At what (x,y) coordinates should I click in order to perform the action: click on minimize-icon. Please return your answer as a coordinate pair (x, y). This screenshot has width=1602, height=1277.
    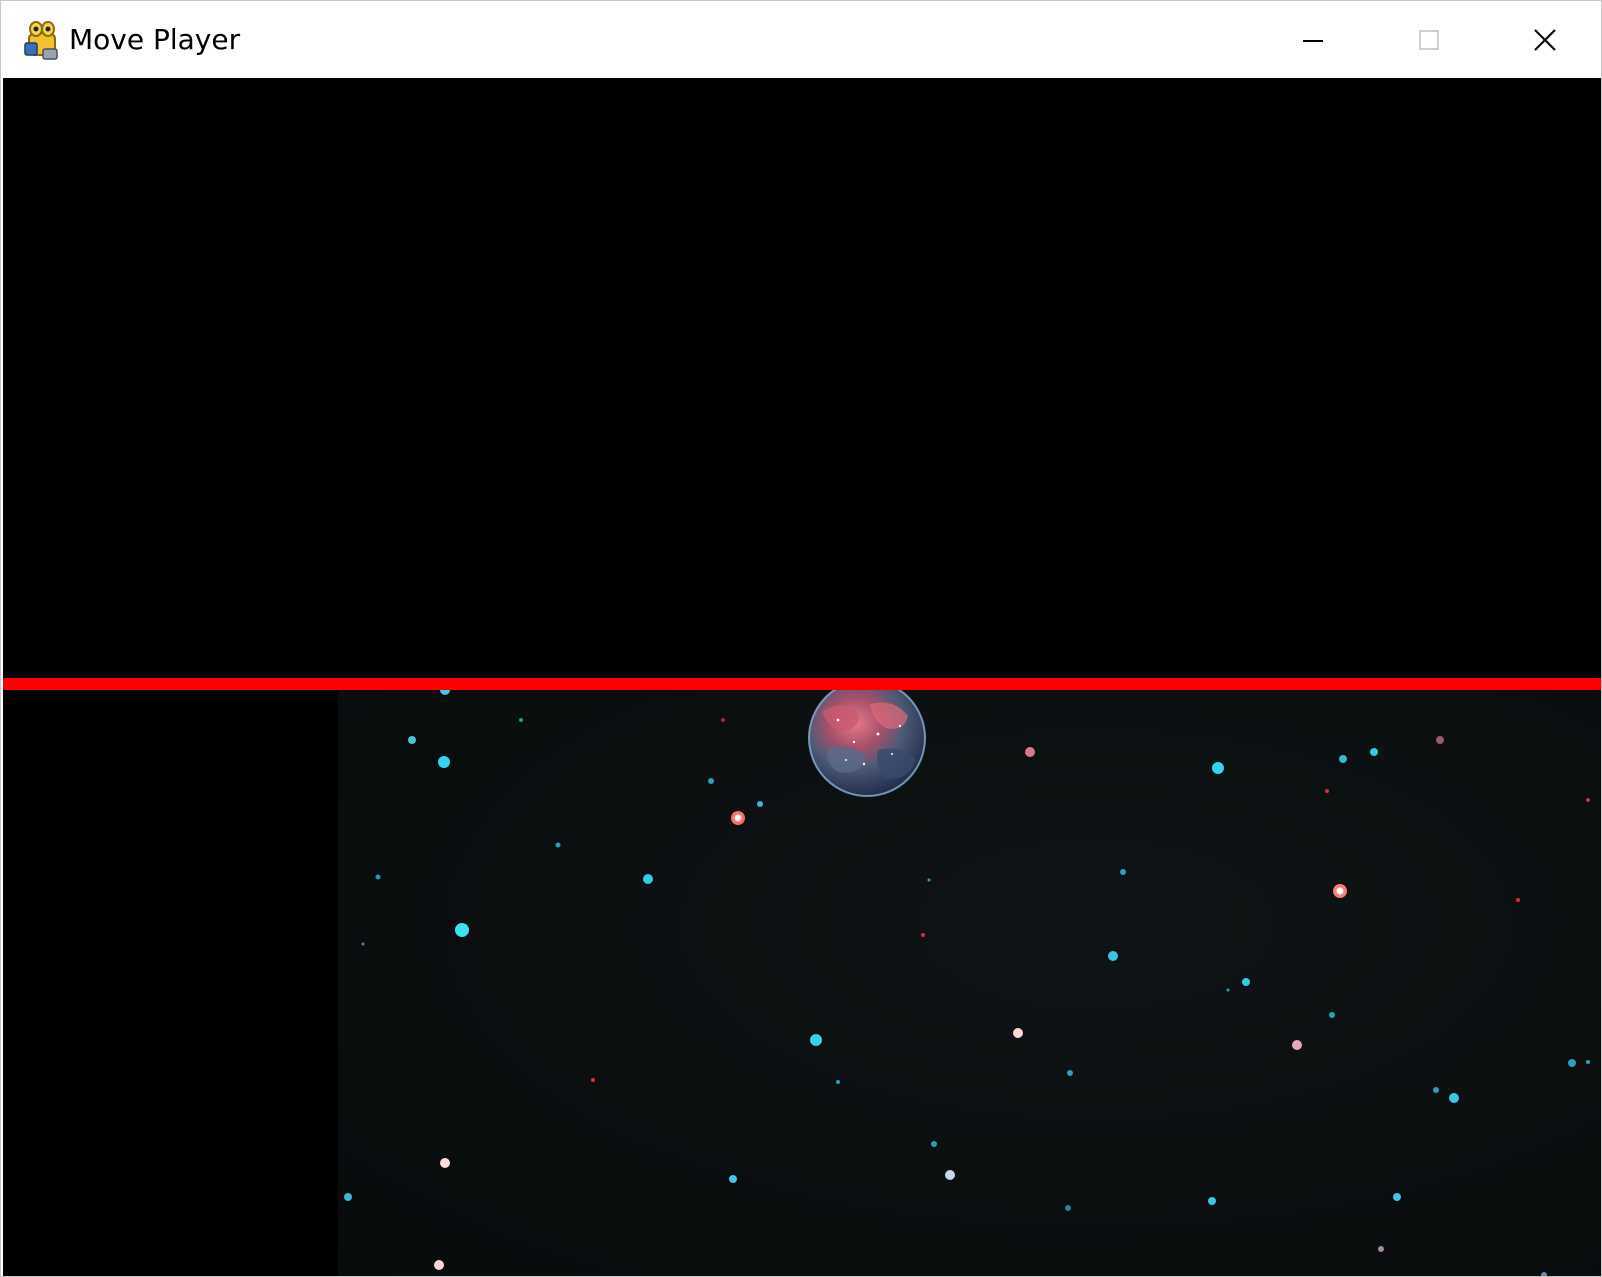
    Looking at the image, I should click on (1313, 40).